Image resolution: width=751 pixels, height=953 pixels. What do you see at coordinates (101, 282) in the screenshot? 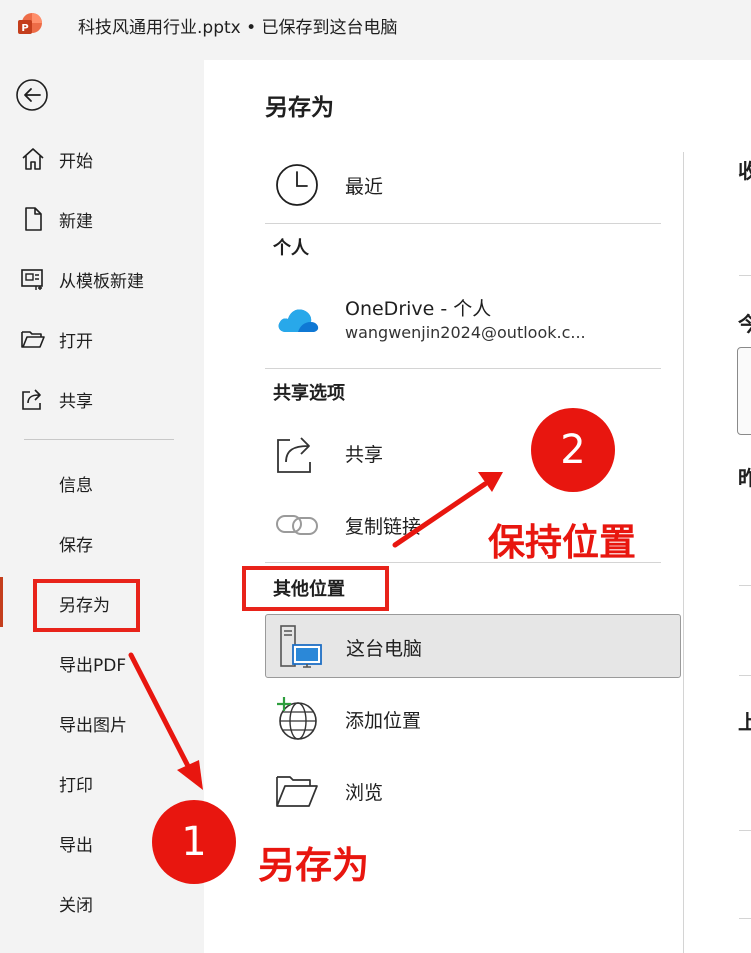
I see `nav-item-label: 从模板新建` at bounding box center [101, 282].